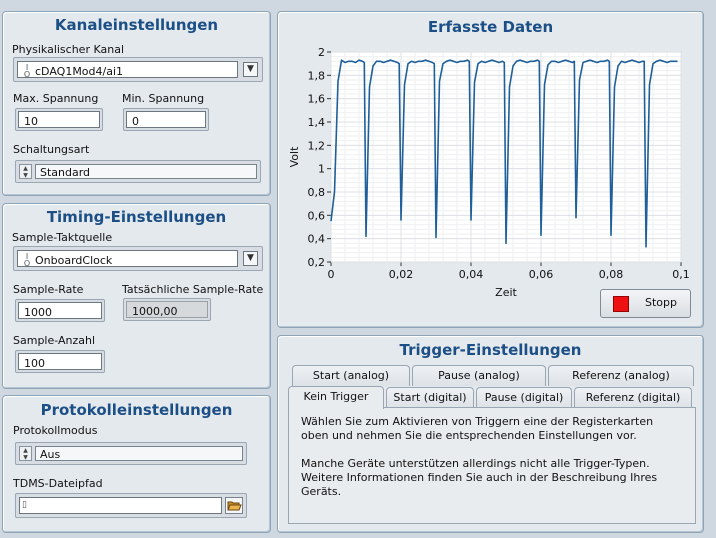 Image resolution: width=716 pixels, height=538 pixels. What do you see at coordinates (541, 274) in the screenshot?
I see `x-tick-label: 0,06` at bounding box center [541, 274].